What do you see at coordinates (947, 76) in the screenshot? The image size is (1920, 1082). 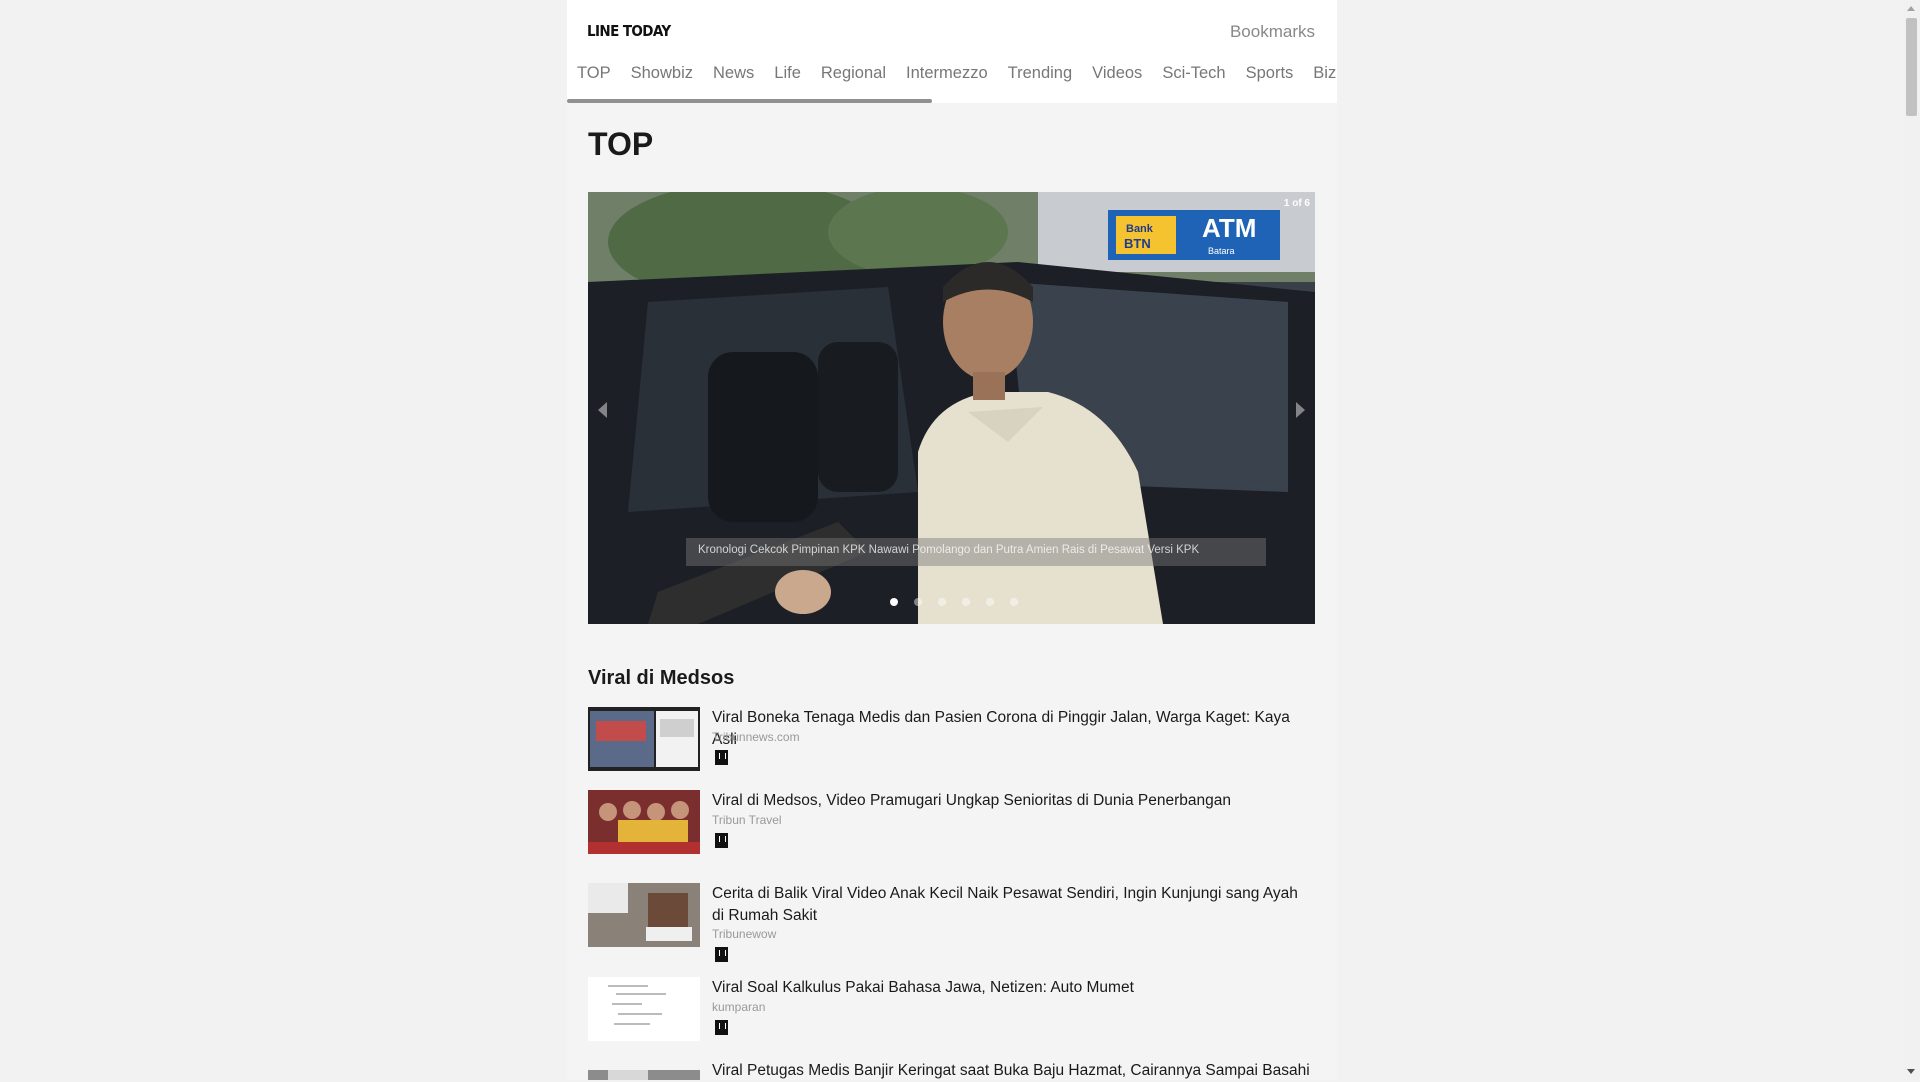 I see `tab-intermezzo: Intermezzo` at bounding box center [947, 76].